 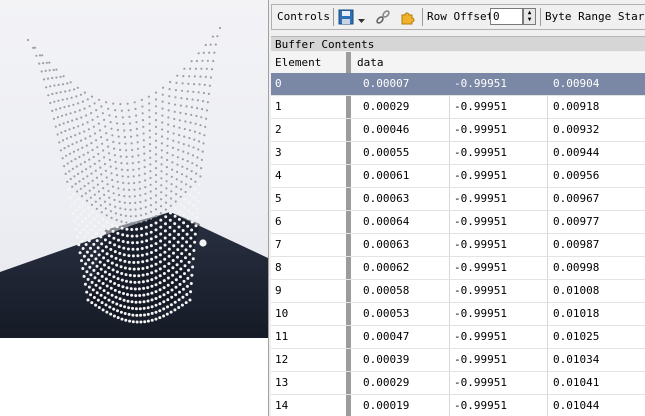 I want to click on row-offset-spinner: ▲ ▼, so click(x=529, y=16).